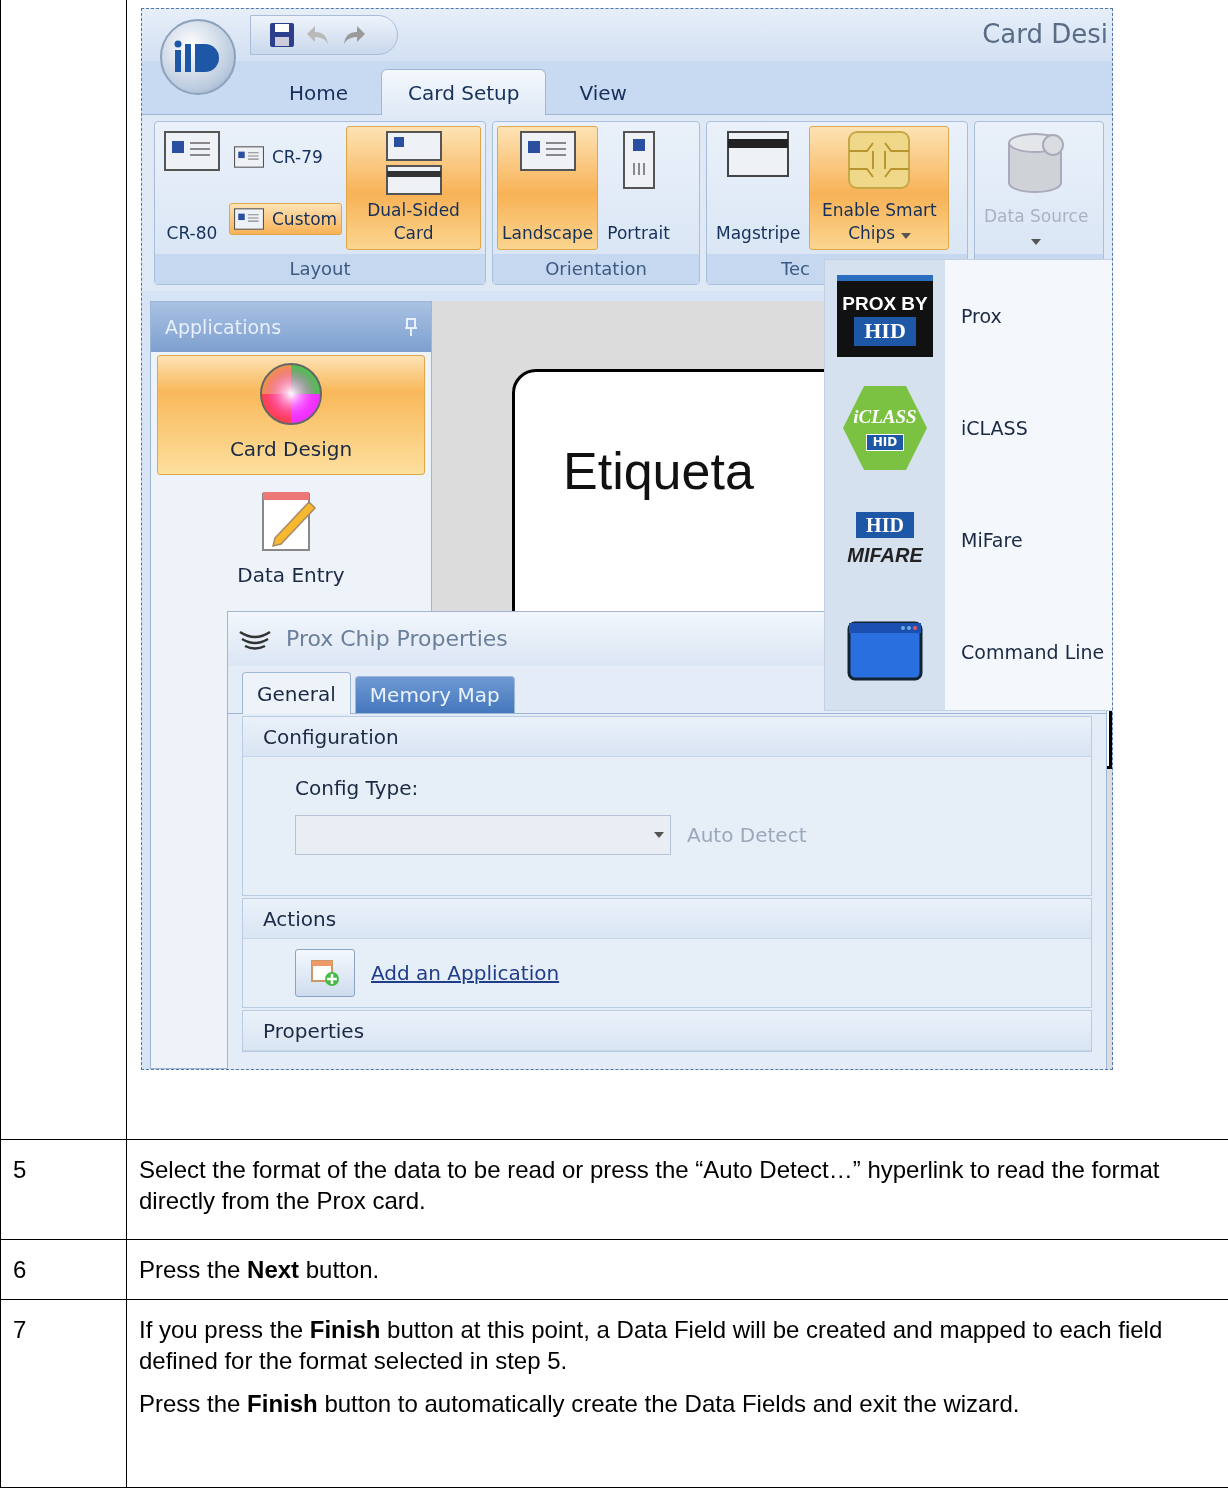 This screenshot has width=1228, height=1488. Describe the element at coordinates (596, 269) in the screenshot. I see `group-label: Orientation` at that location.